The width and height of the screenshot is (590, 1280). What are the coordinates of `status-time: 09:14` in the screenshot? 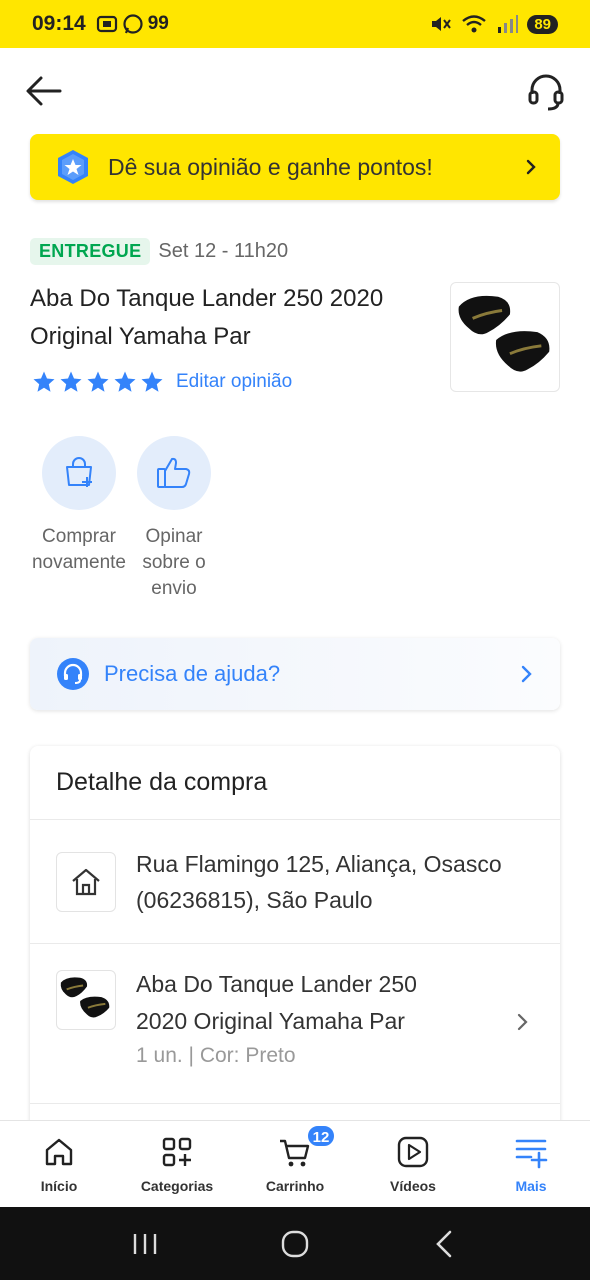 It's located at (59, 23).